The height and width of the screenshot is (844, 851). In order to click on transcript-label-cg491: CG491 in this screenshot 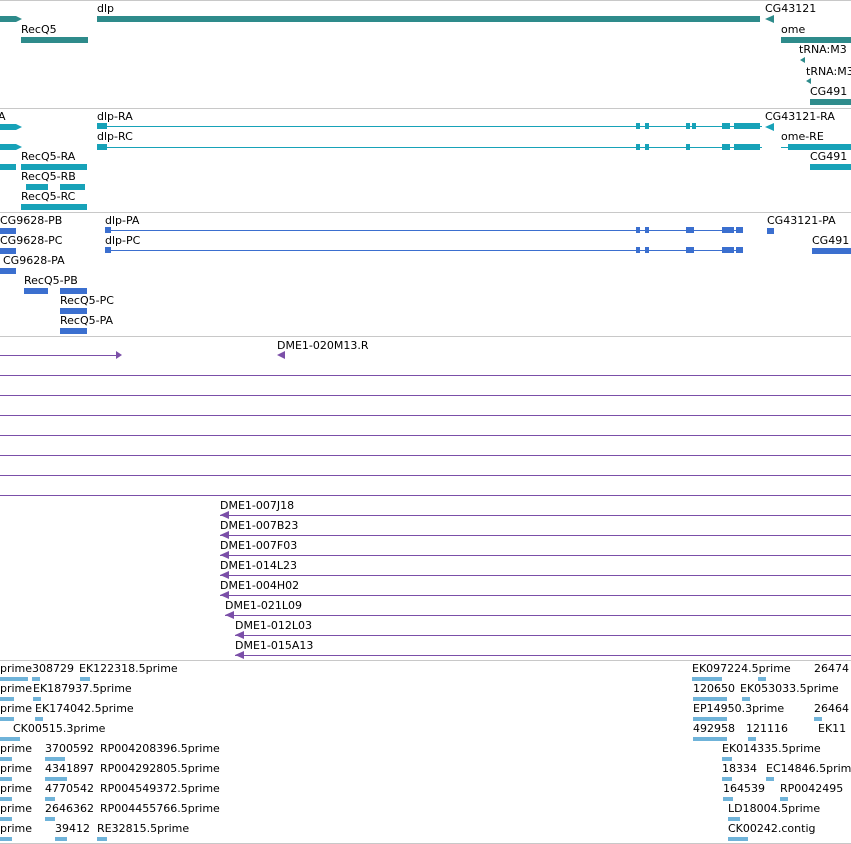, I will do `click(828, 156)`.